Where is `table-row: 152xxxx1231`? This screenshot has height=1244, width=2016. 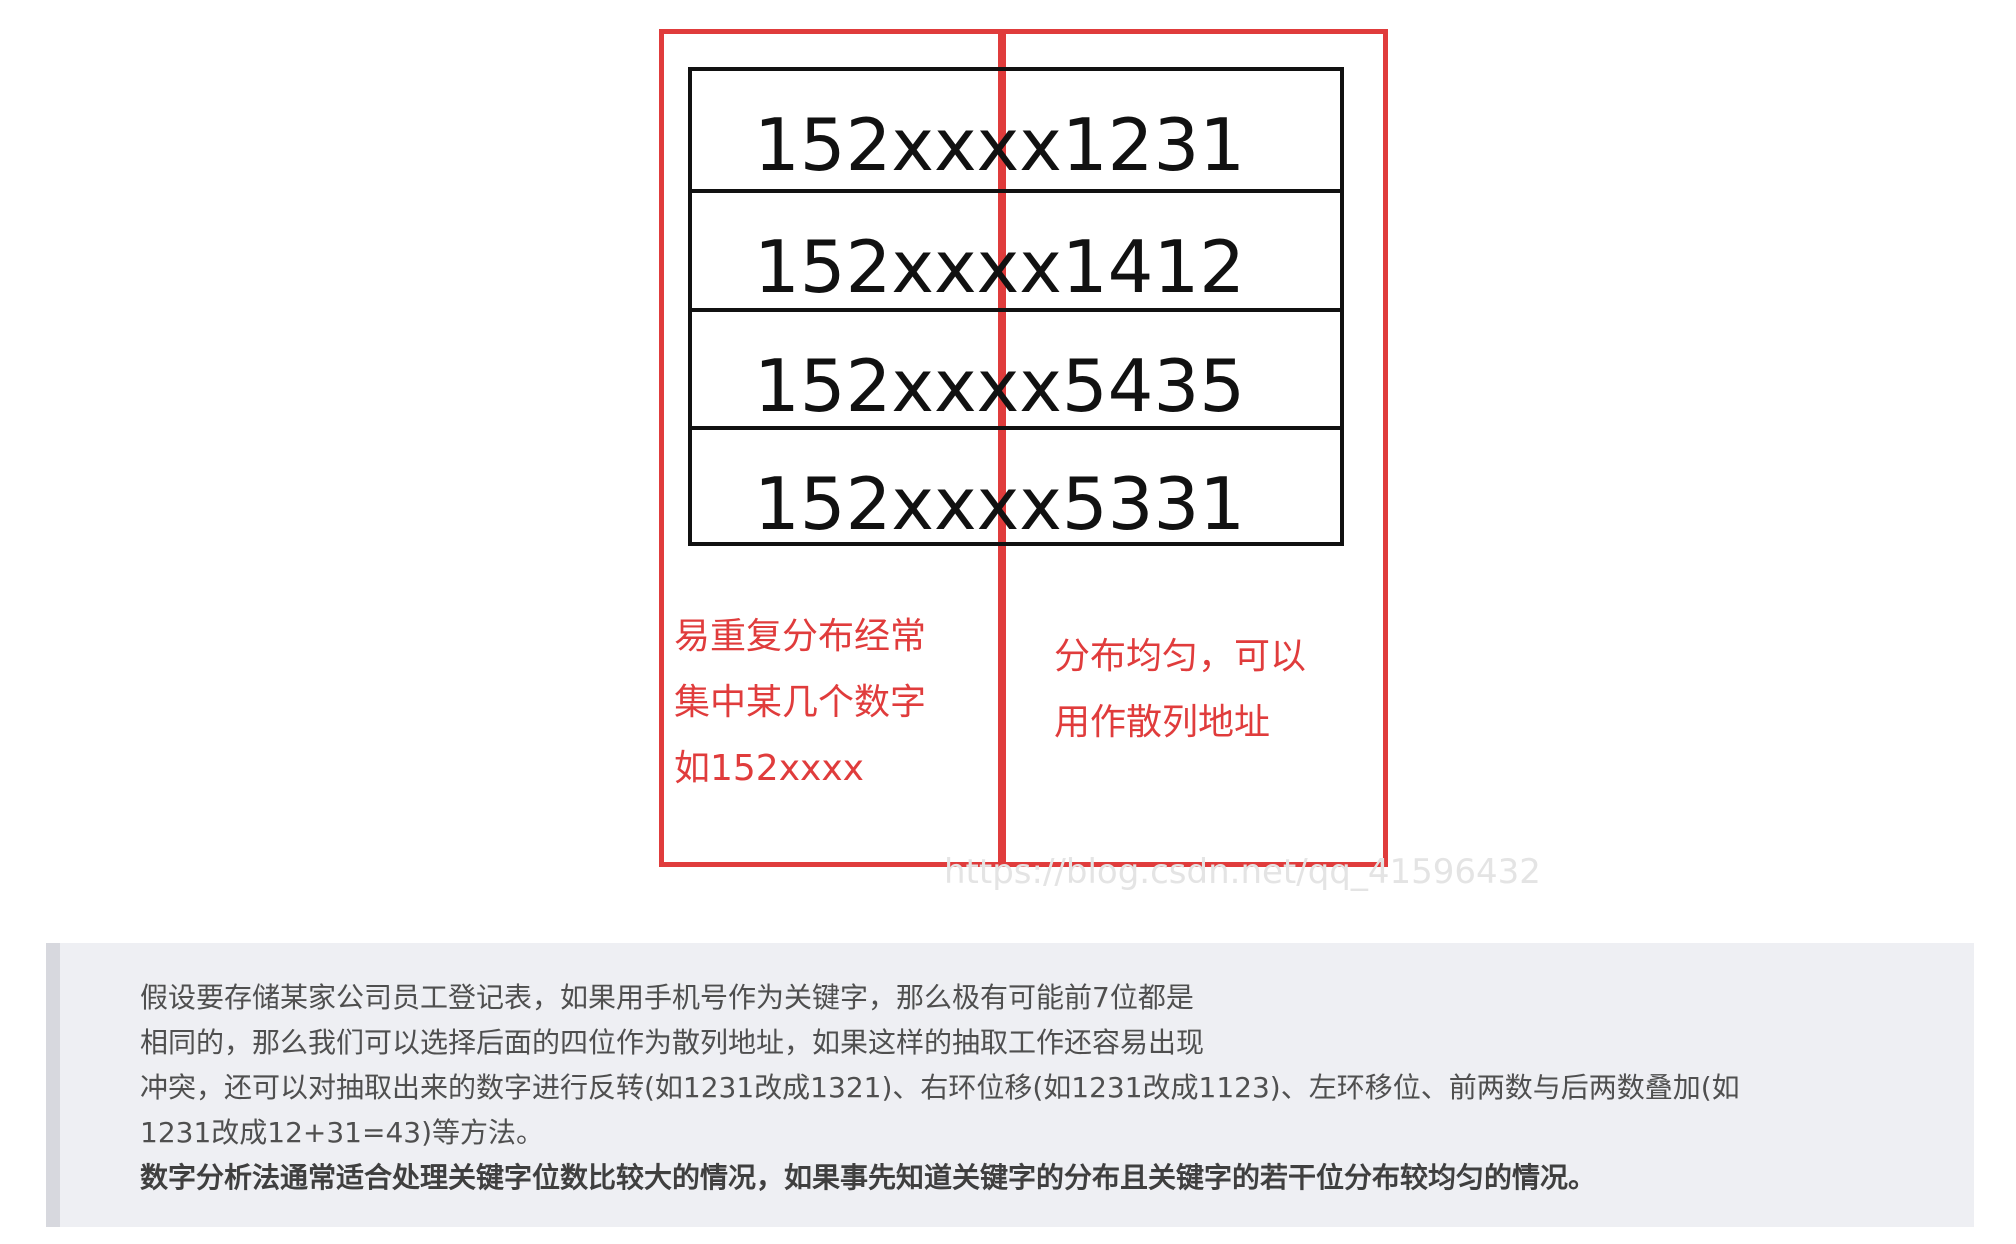 table-row: 152xxxx1231 is located at coordinates (1016, 130).